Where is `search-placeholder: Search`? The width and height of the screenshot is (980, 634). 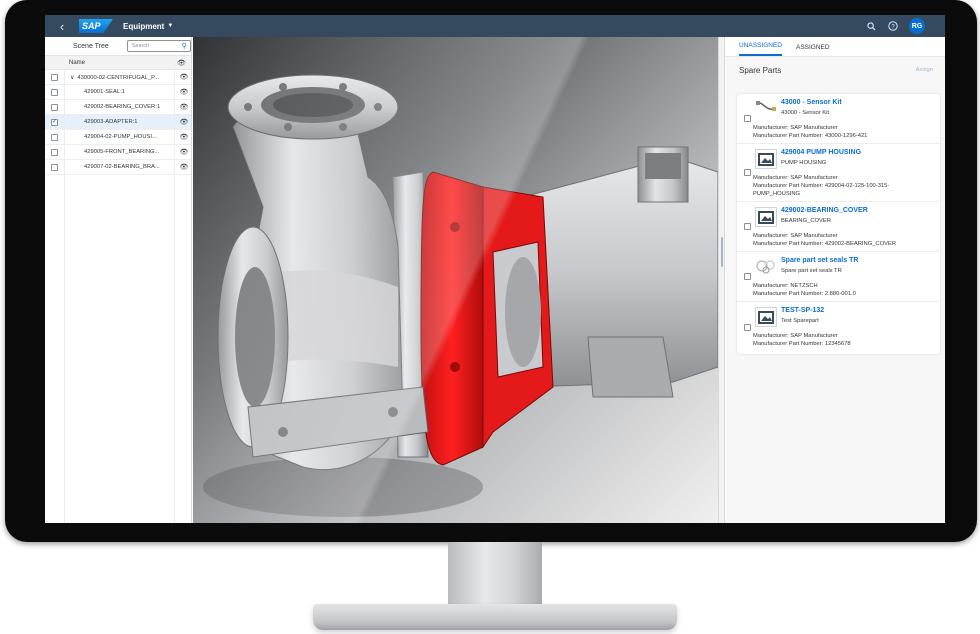 search-placeholder: Search is located at coordinates (140, 46).